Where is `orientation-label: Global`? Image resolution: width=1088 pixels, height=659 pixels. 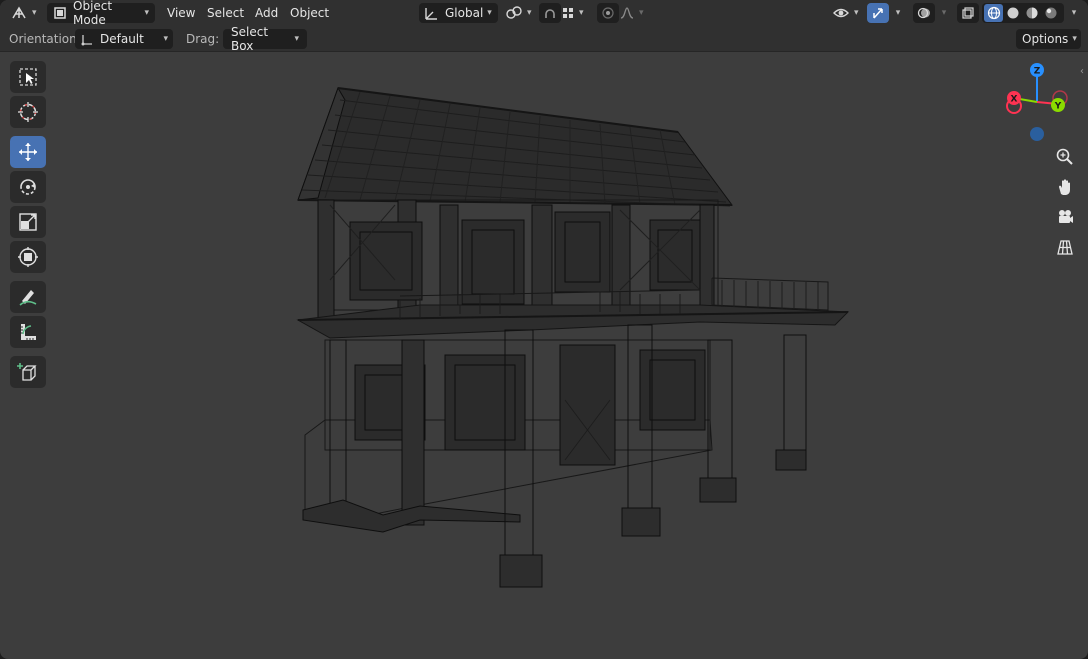 orientation-label: Global is located at coordinates (464, 13).